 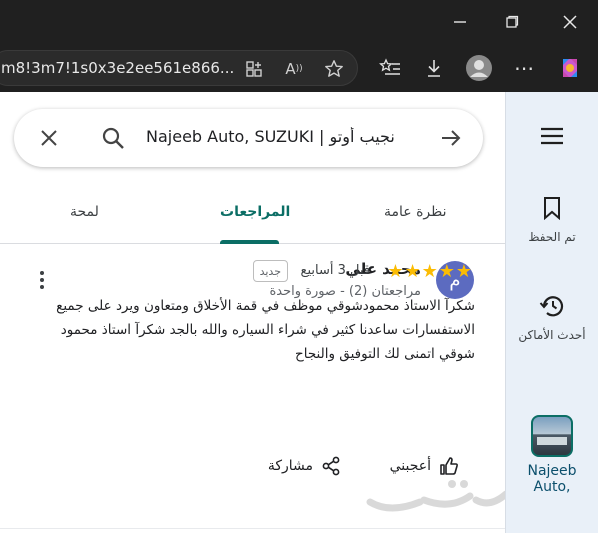 I want to click on site-watermark, so click(x=435, y=500).